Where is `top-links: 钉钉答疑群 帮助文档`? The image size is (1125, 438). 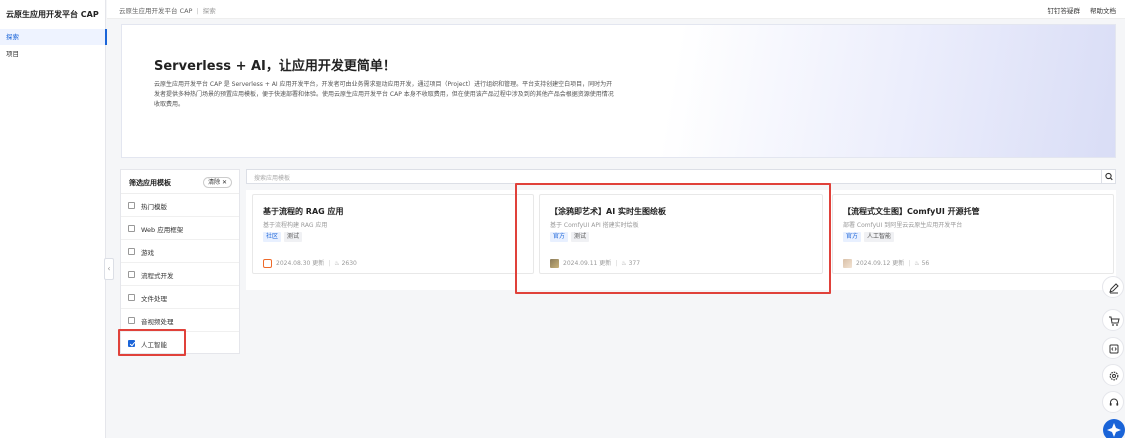 top-links: 钉钉答疑群 帮助文档 is located at coordinates (1077, 10).